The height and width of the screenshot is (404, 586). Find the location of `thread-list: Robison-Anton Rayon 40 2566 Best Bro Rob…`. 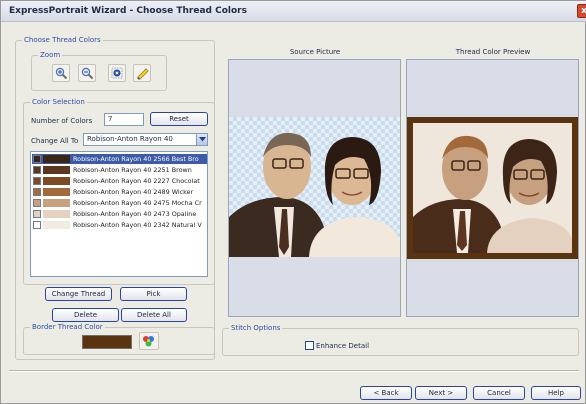

thread-list: Robison-Anton Rayon 40 2566 Best Bro Rob… is located at coordinates (119, 214).